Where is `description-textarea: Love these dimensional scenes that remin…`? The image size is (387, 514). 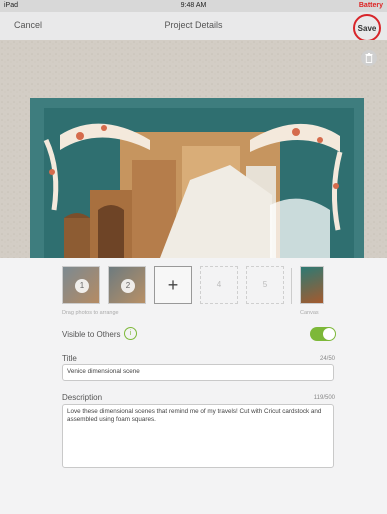 description-textarea: Love these dimensional scenes that remin… is located at coordinates (198, 436).